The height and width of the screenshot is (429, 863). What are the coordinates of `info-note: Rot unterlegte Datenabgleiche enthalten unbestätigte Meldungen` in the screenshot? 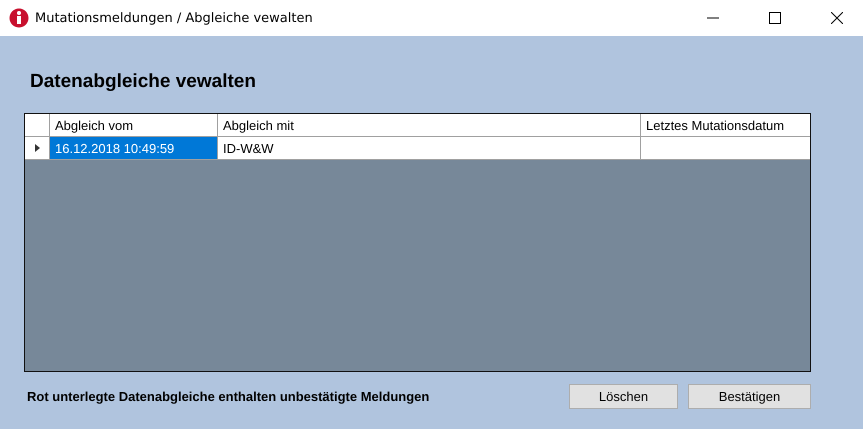 It's located at (228, 396).